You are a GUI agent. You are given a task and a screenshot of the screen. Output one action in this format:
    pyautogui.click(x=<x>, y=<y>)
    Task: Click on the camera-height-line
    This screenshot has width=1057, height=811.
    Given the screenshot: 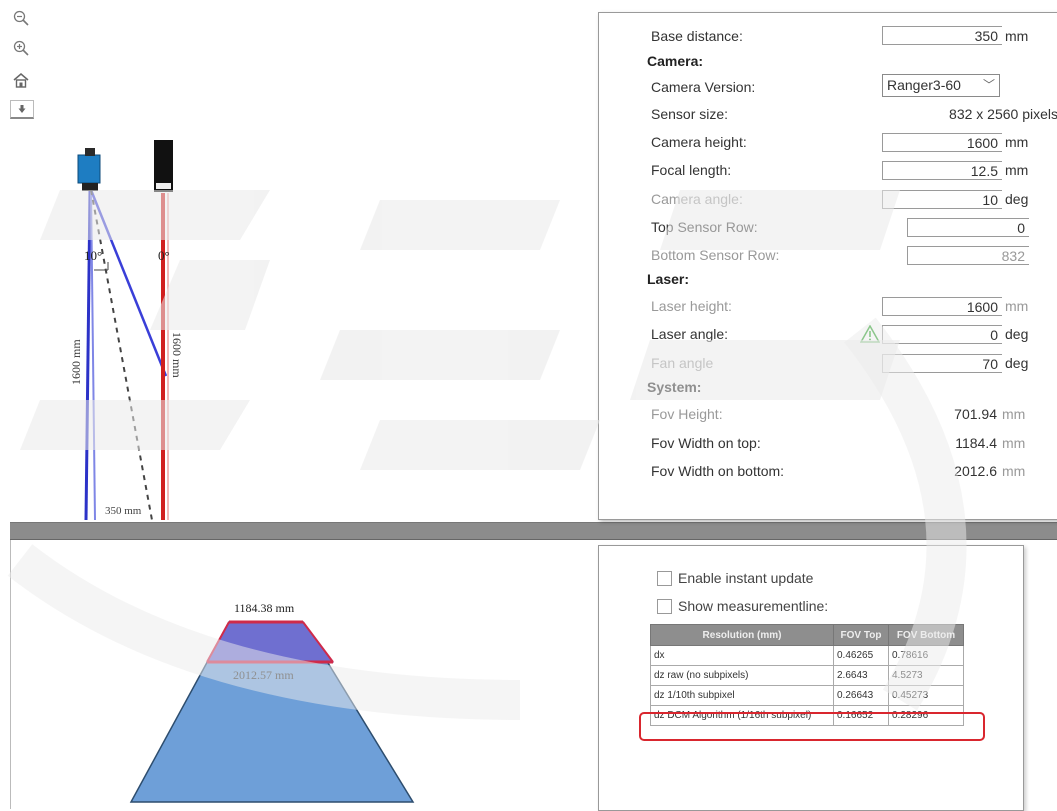 What is the action you would take?
    pyautogui.click(x=88, y=355)
    